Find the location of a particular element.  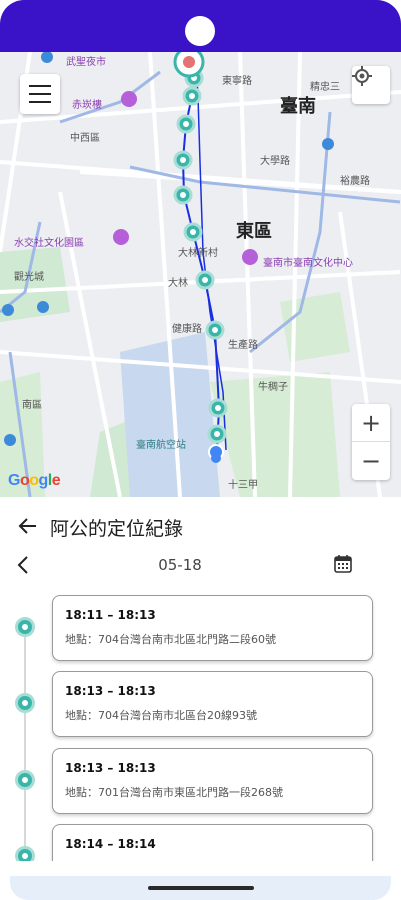

google-logo: Google is located at coordinates (34, 480).